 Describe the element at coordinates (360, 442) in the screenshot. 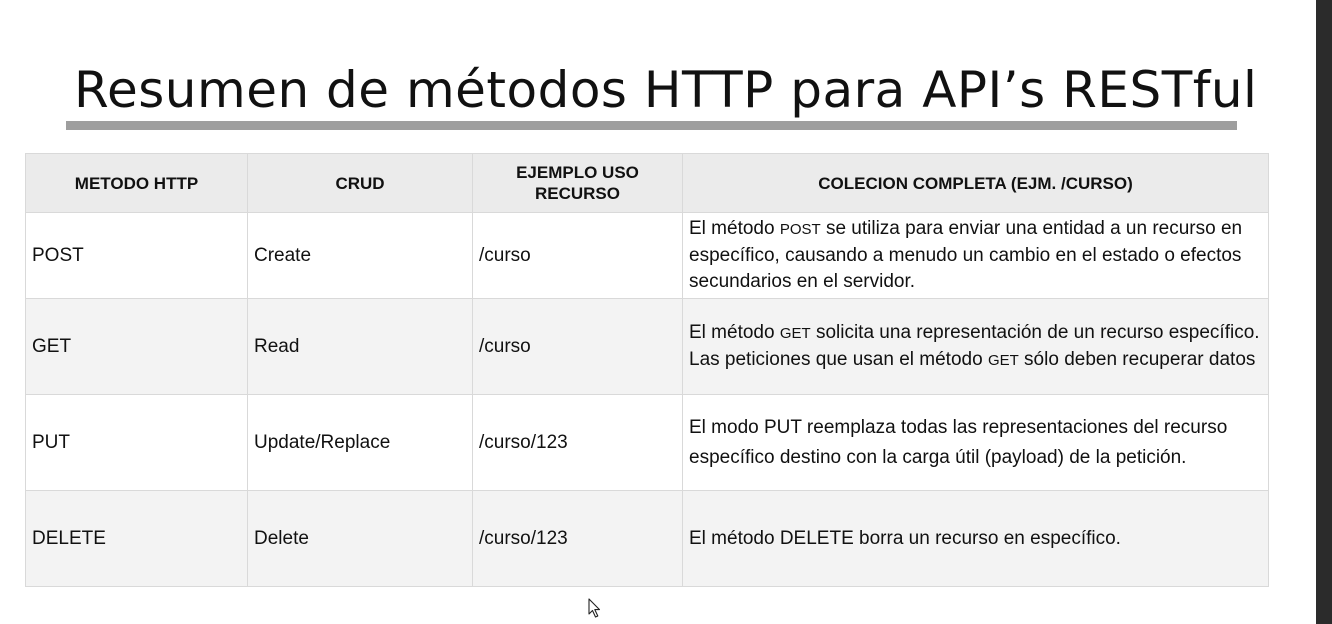

I see `cell-crud: Update/Replace` at that location.